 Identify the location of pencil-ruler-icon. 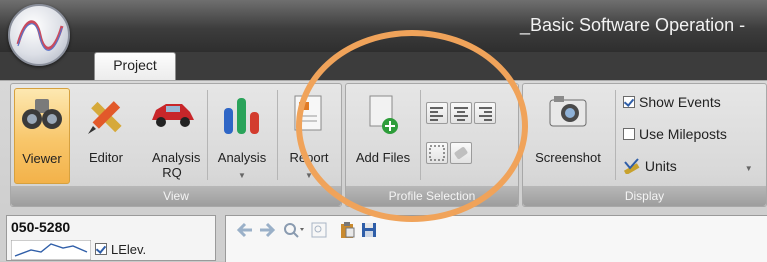
(106, 117).